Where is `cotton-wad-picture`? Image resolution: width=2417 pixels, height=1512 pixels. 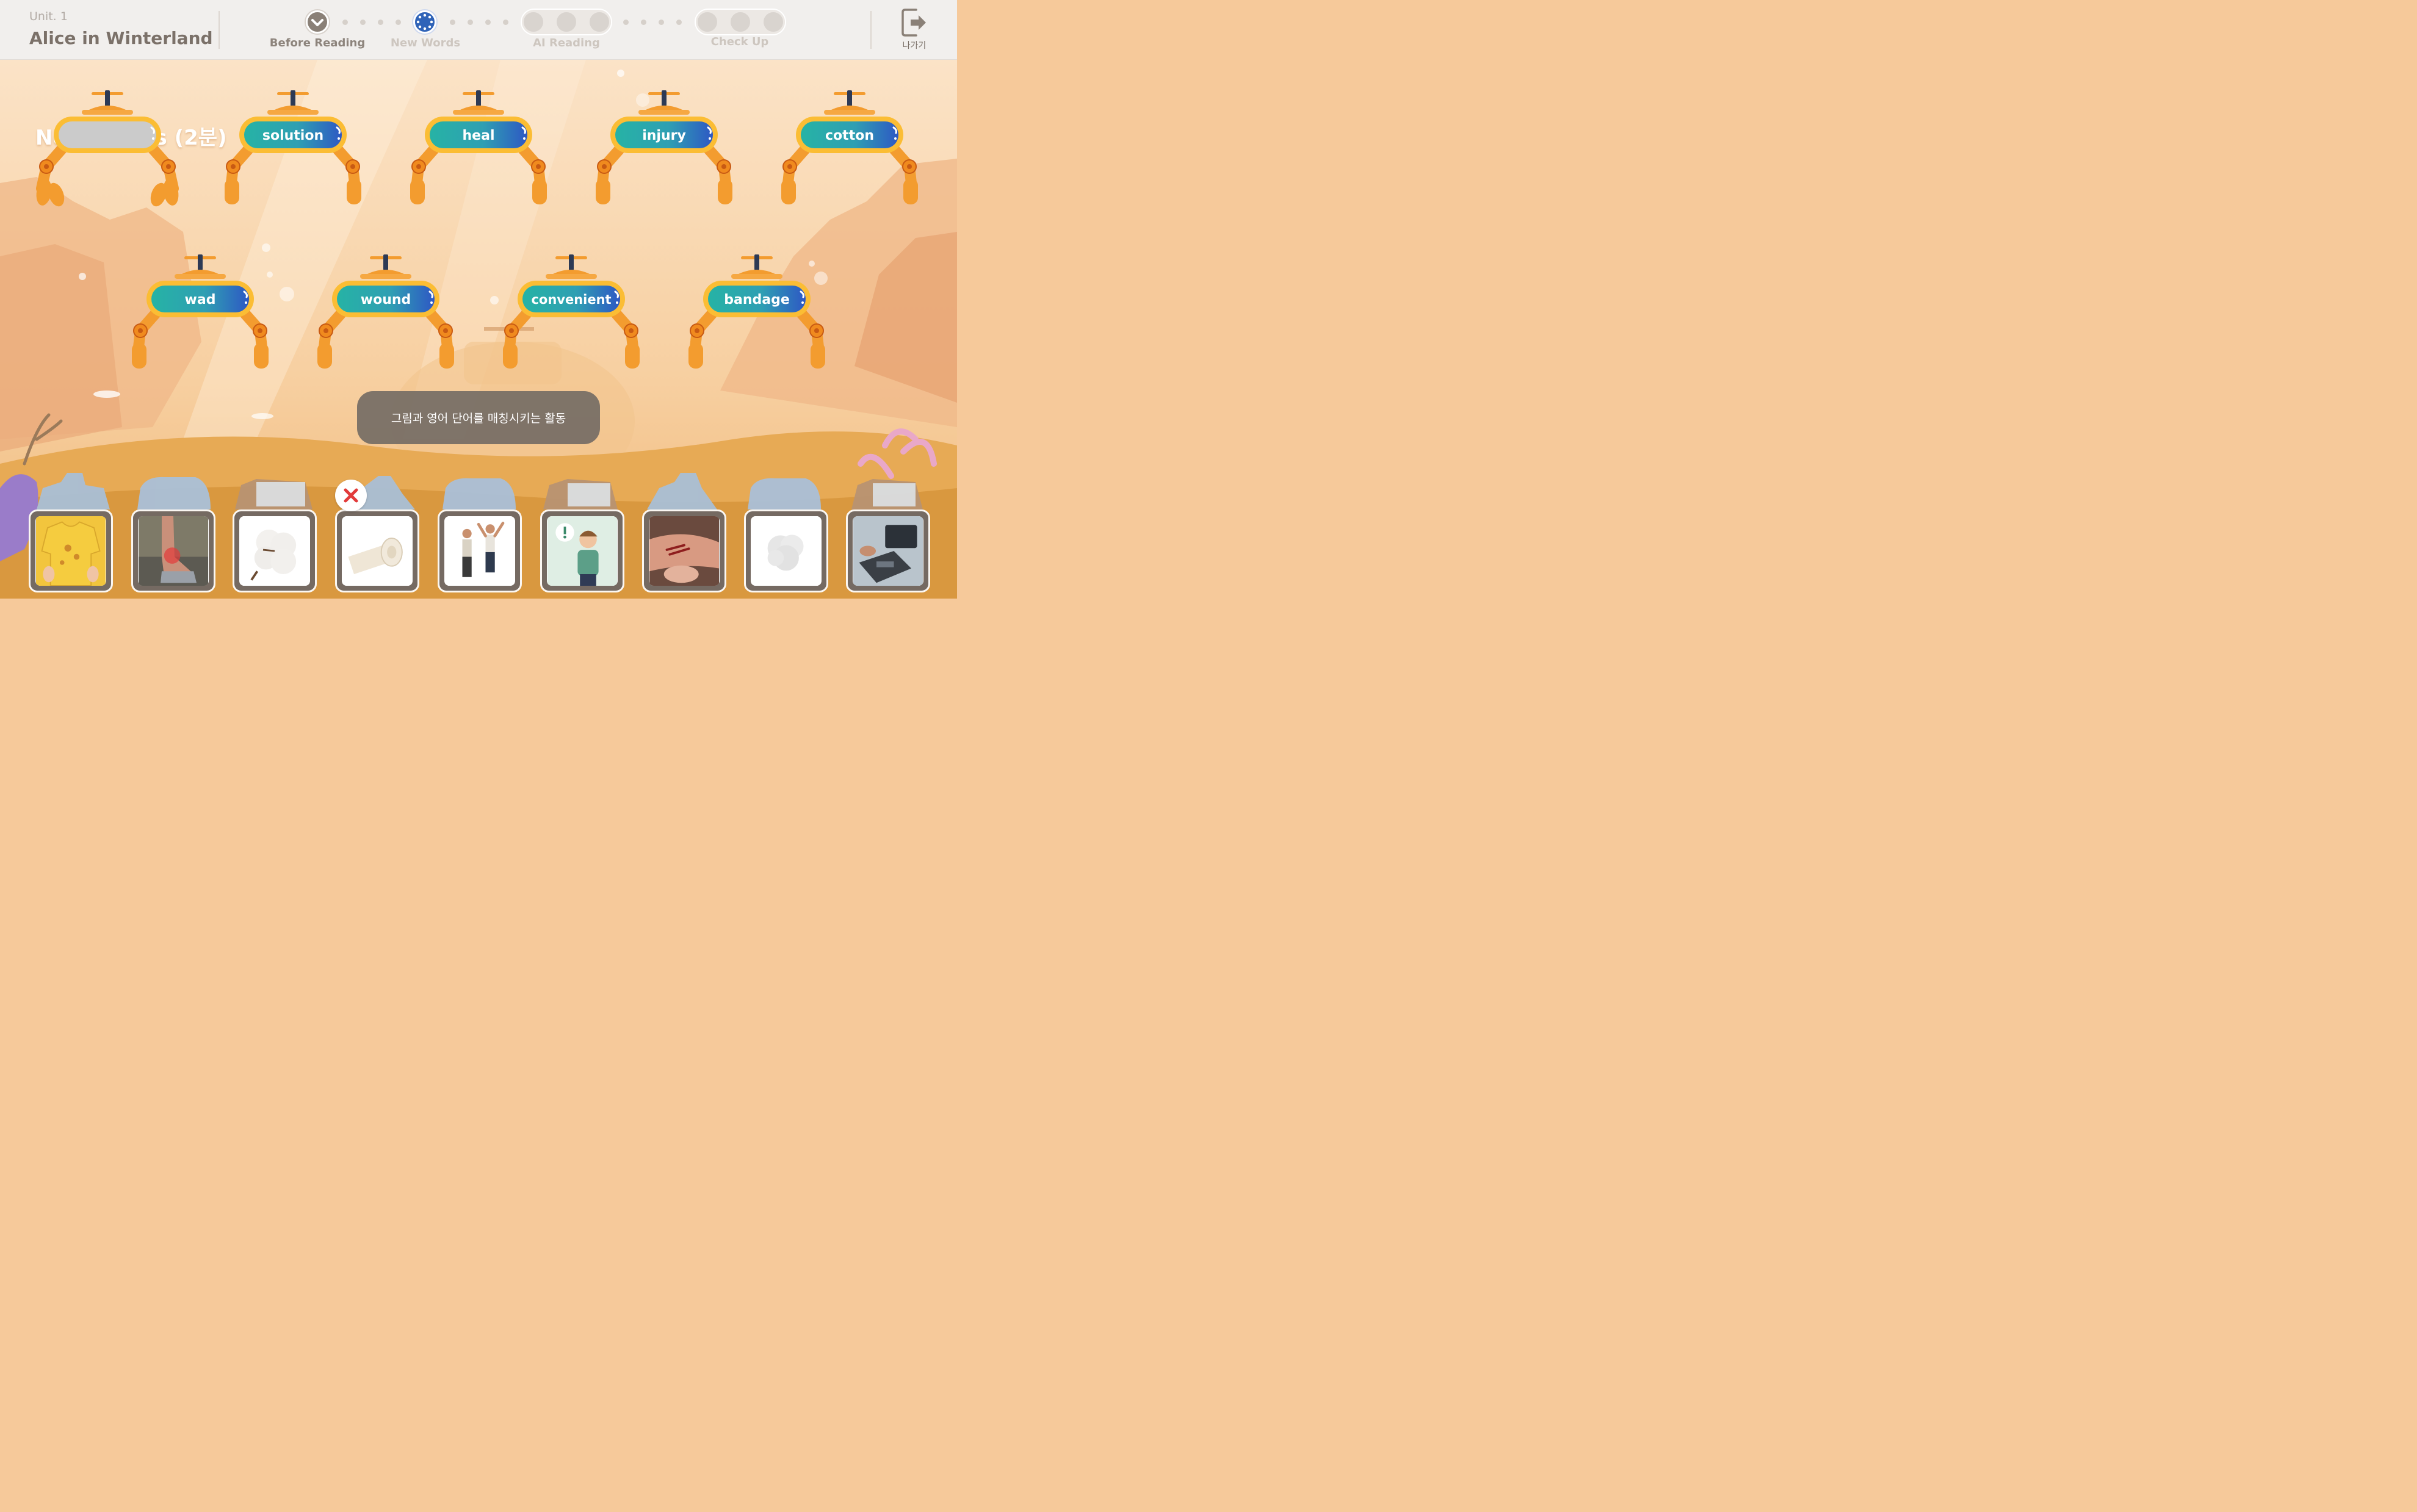 cotton-wad-picture is located at coordinates (786, 551).